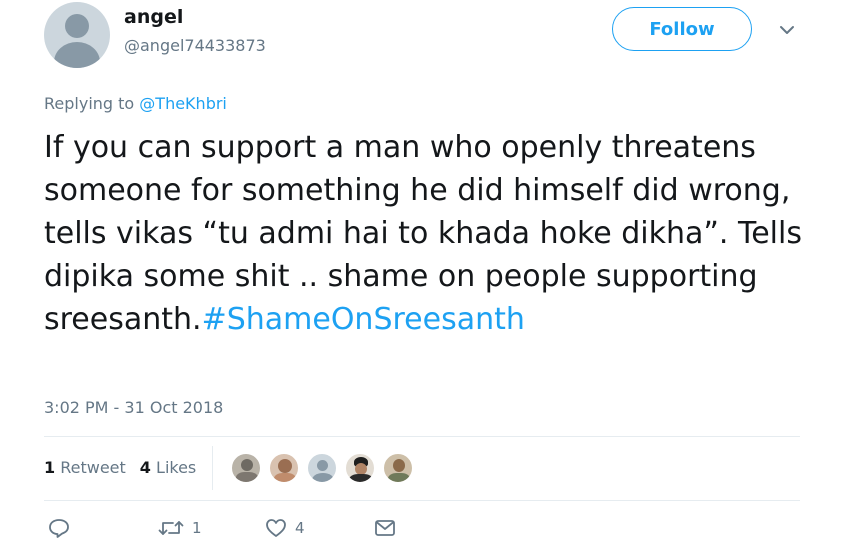 Image resolution: width=850 pixels, height=558 pixels. I want to click on direct-message-button, so click(385, 528).